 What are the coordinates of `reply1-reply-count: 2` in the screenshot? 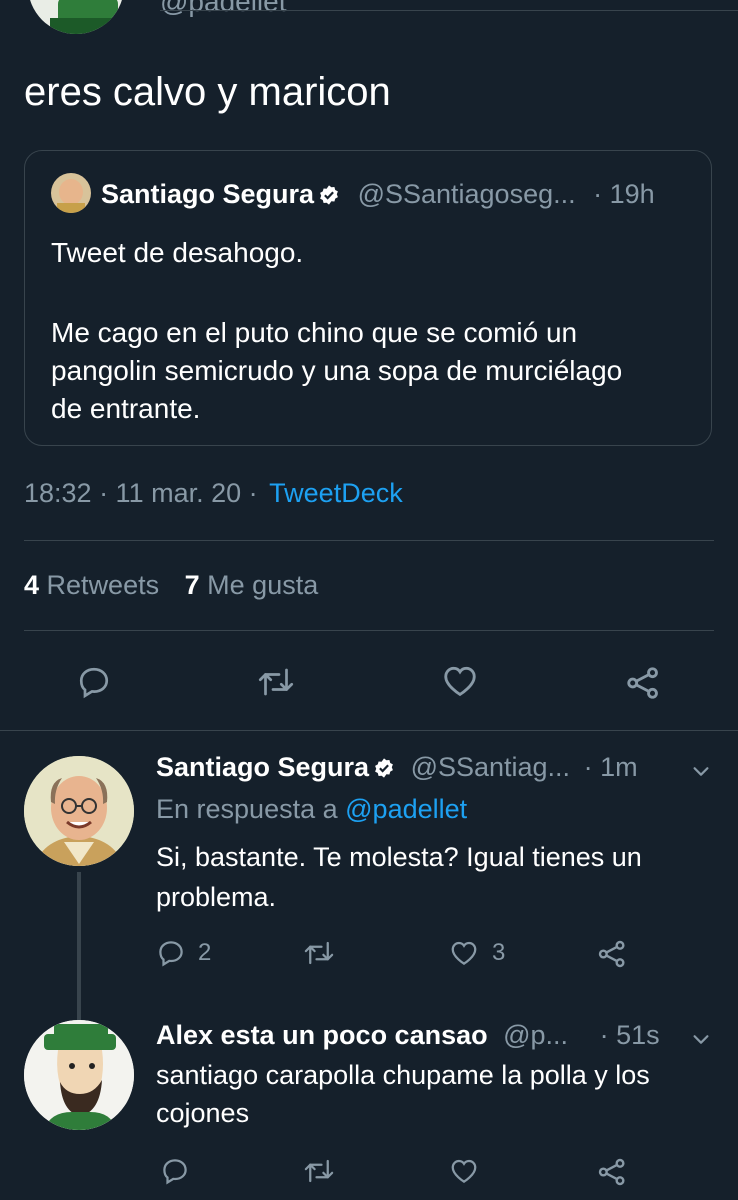 It's located at (205, 952).